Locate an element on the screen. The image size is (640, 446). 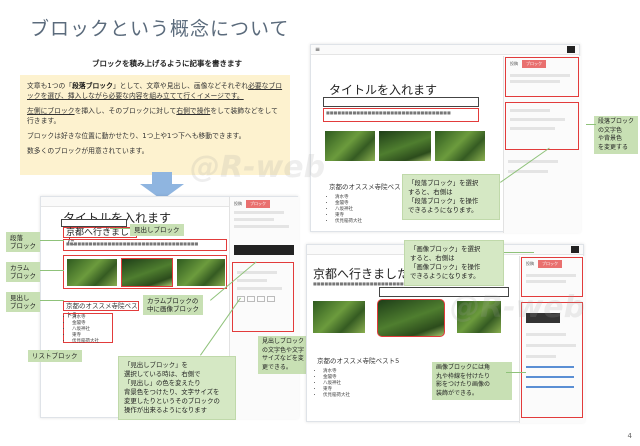
label-heading-block-2: 見出し ブロック is located at coordinates (23, 302).